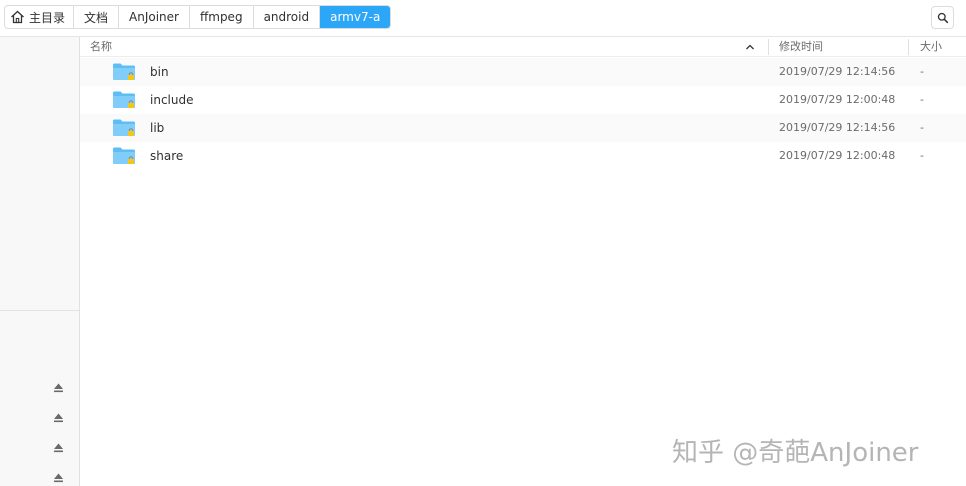  Describe the element at coordinates (483, 18) in the screenshot. I see `toolbar: 主目录 文档 AnJoiner ffmpeg android armv7-a` at that location.